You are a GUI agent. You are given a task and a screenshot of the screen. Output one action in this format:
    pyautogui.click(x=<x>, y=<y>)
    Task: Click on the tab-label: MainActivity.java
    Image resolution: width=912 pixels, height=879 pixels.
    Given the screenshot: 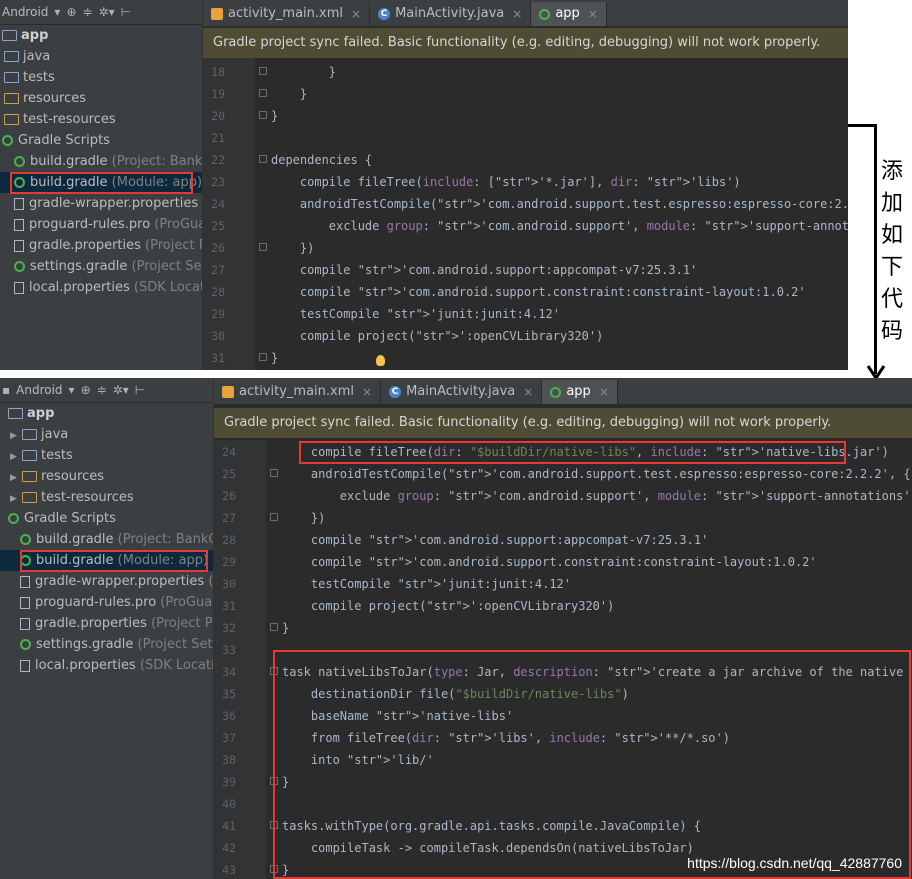 What is the action you would take?
    pyautogui.click(x=450, y=13)
    